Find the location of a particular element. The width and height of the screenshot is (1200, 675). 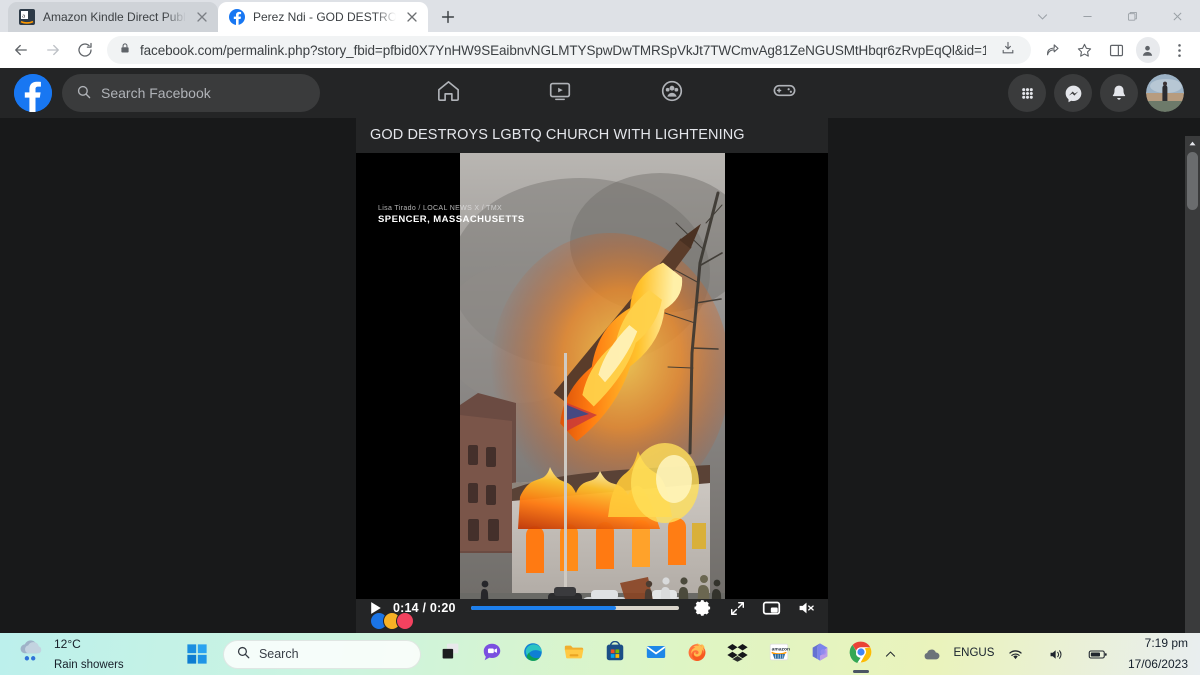

chevron-down-icon is located at coordinates (1042, 16).